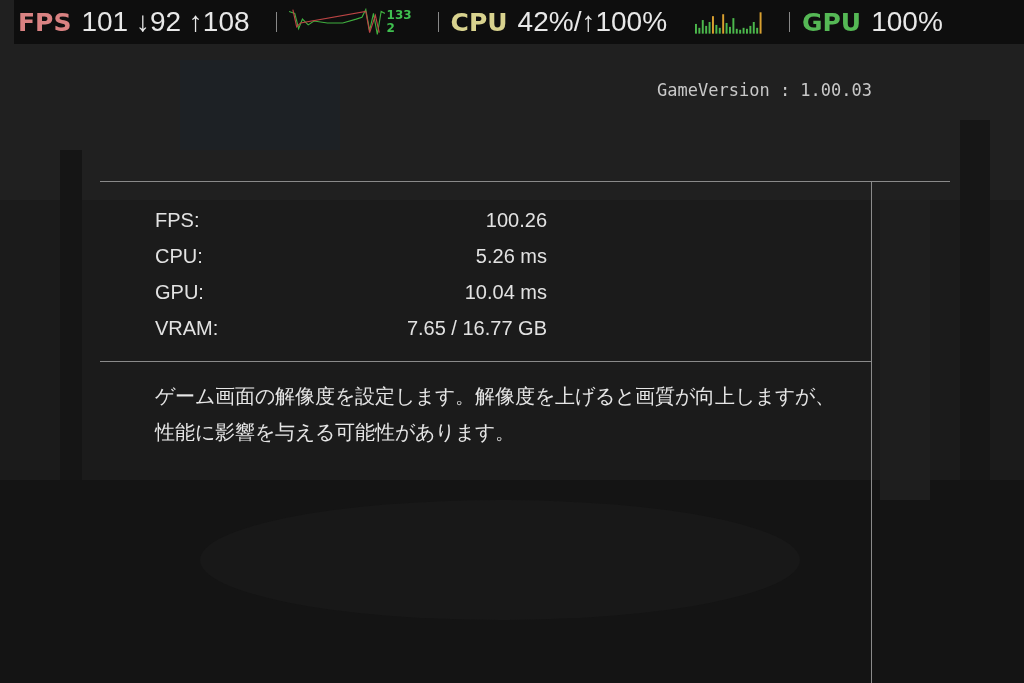 This screenshot has width=1024, height=683. I want to click on stat-label: CPU:, so click(179, 256).